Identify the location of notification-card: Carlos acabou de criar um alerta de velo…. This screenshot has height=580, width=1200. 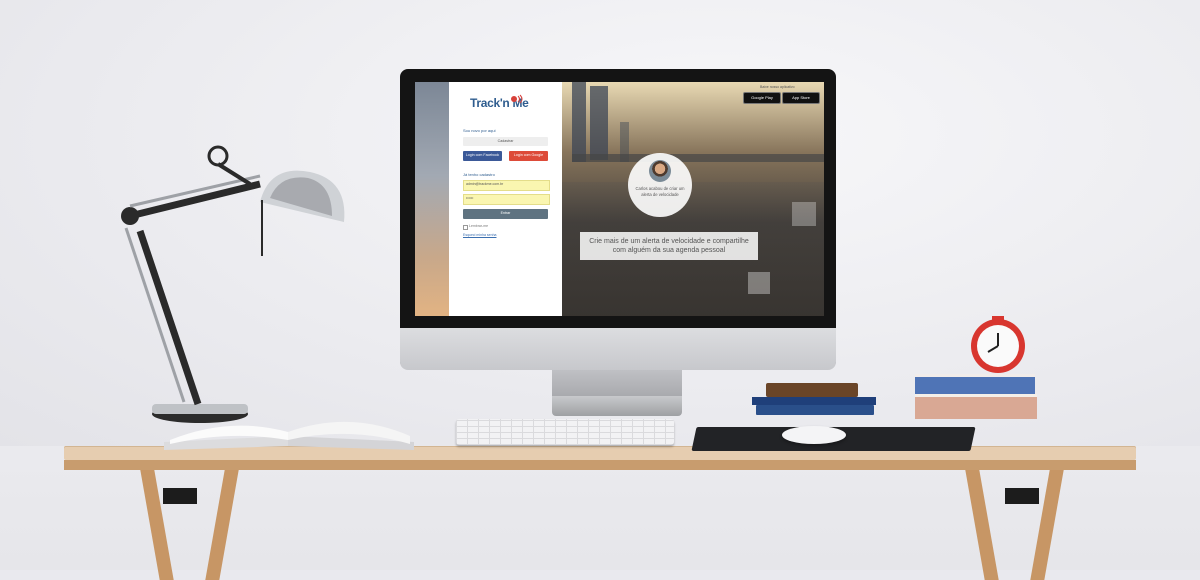
(660, 185).